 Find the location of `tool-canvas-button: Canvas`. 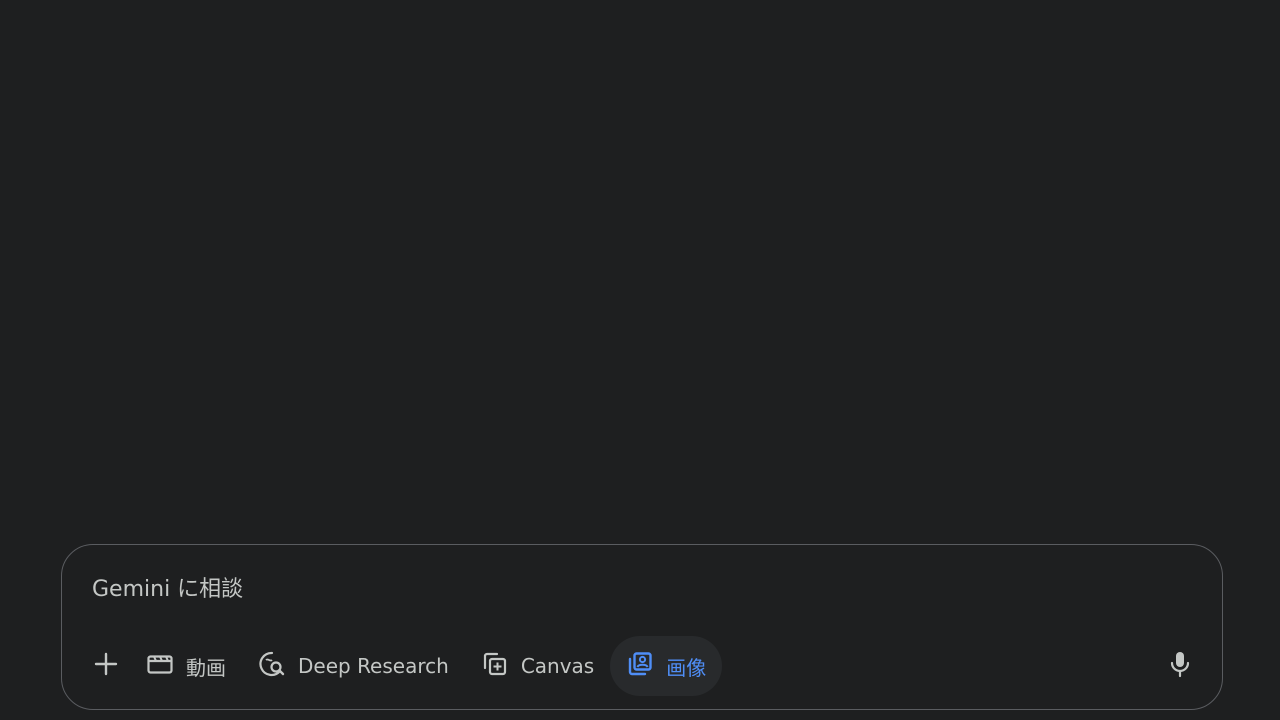

tool-canvas-button: Canvas is located at coordinates (537, 666).